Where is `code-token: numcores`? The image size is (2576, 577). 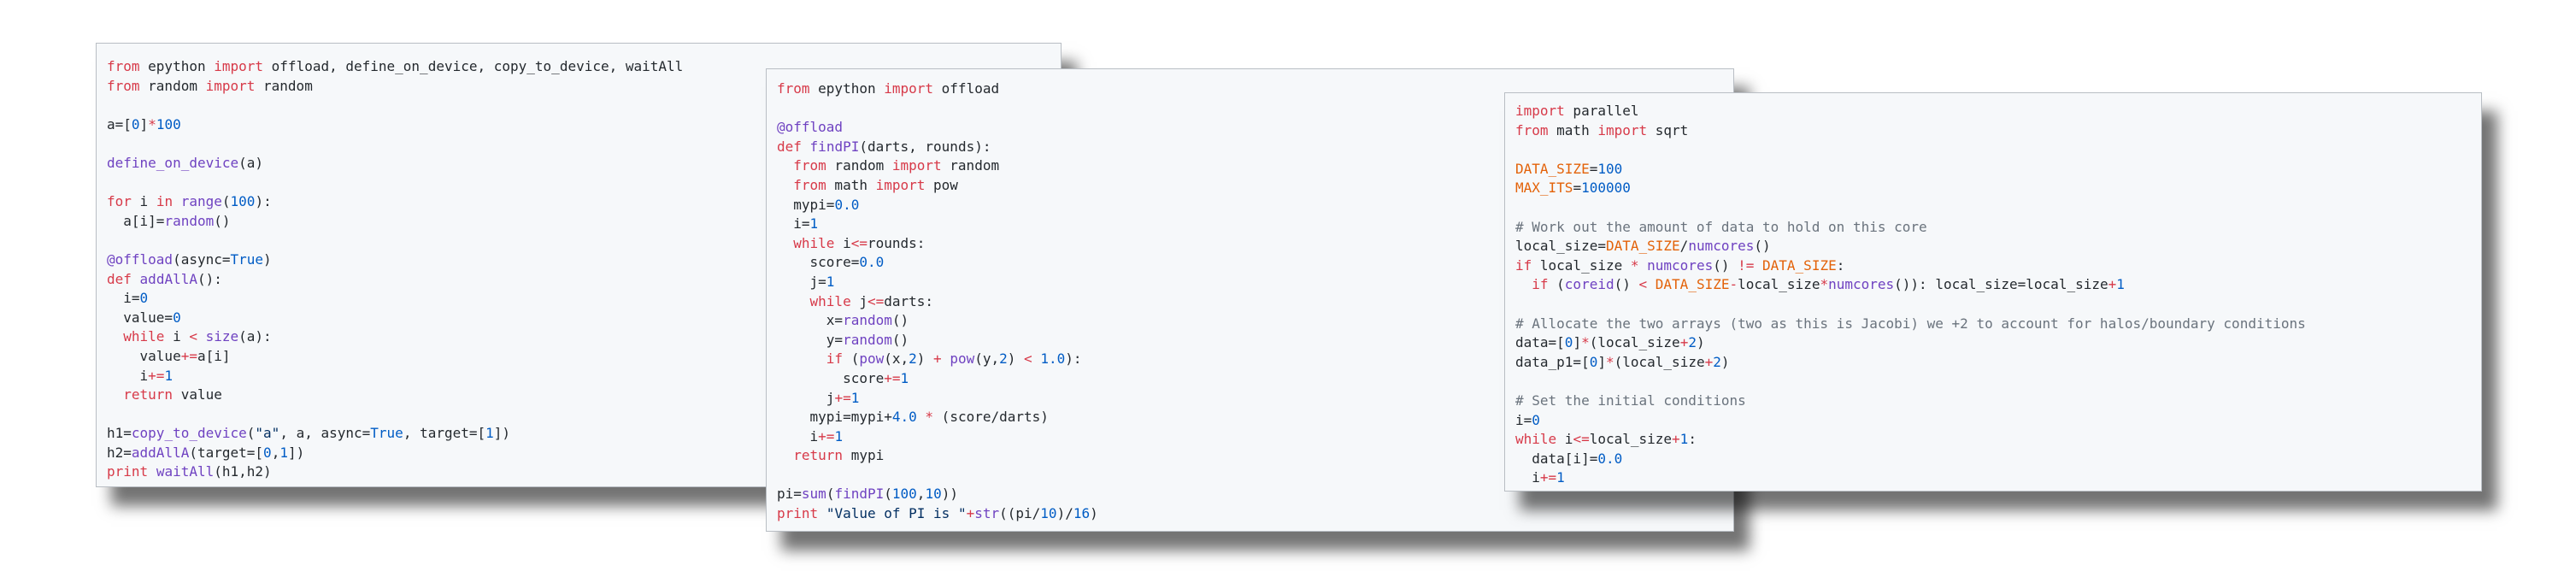 code-token: numcores is located at coordinates (1721, 246).